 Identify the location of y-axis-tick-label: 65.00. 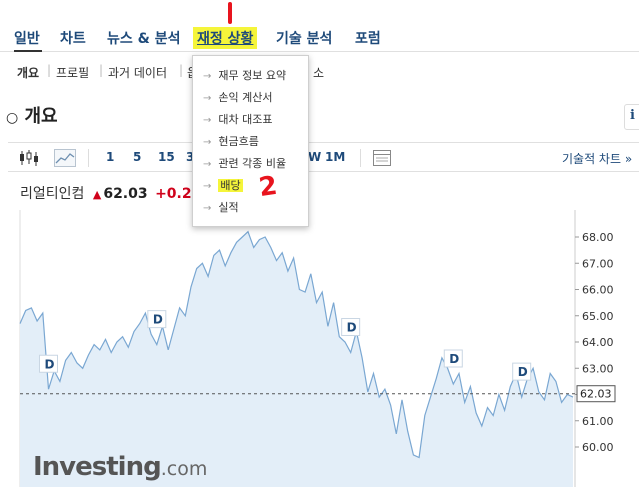
(598, 316).